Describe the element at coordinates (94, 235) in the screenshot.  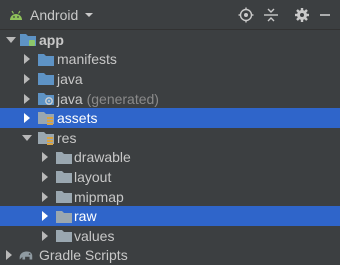
I see `tree-label-values: values` at that location.